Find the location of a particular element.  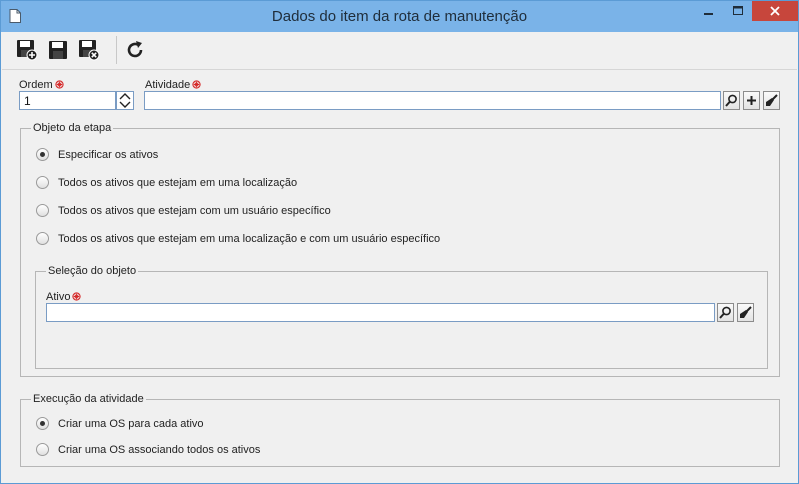

save-button is located at coordinates (58, 50).